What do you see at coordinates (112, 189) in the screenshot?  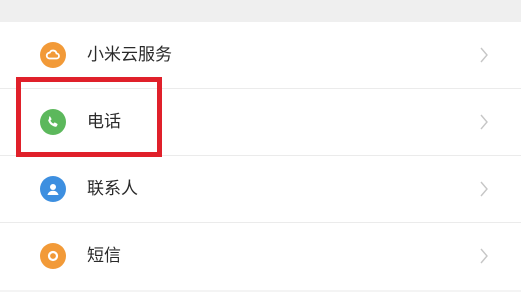 I see `settings-item-label: 联系人` at bounding box center [112, 189].